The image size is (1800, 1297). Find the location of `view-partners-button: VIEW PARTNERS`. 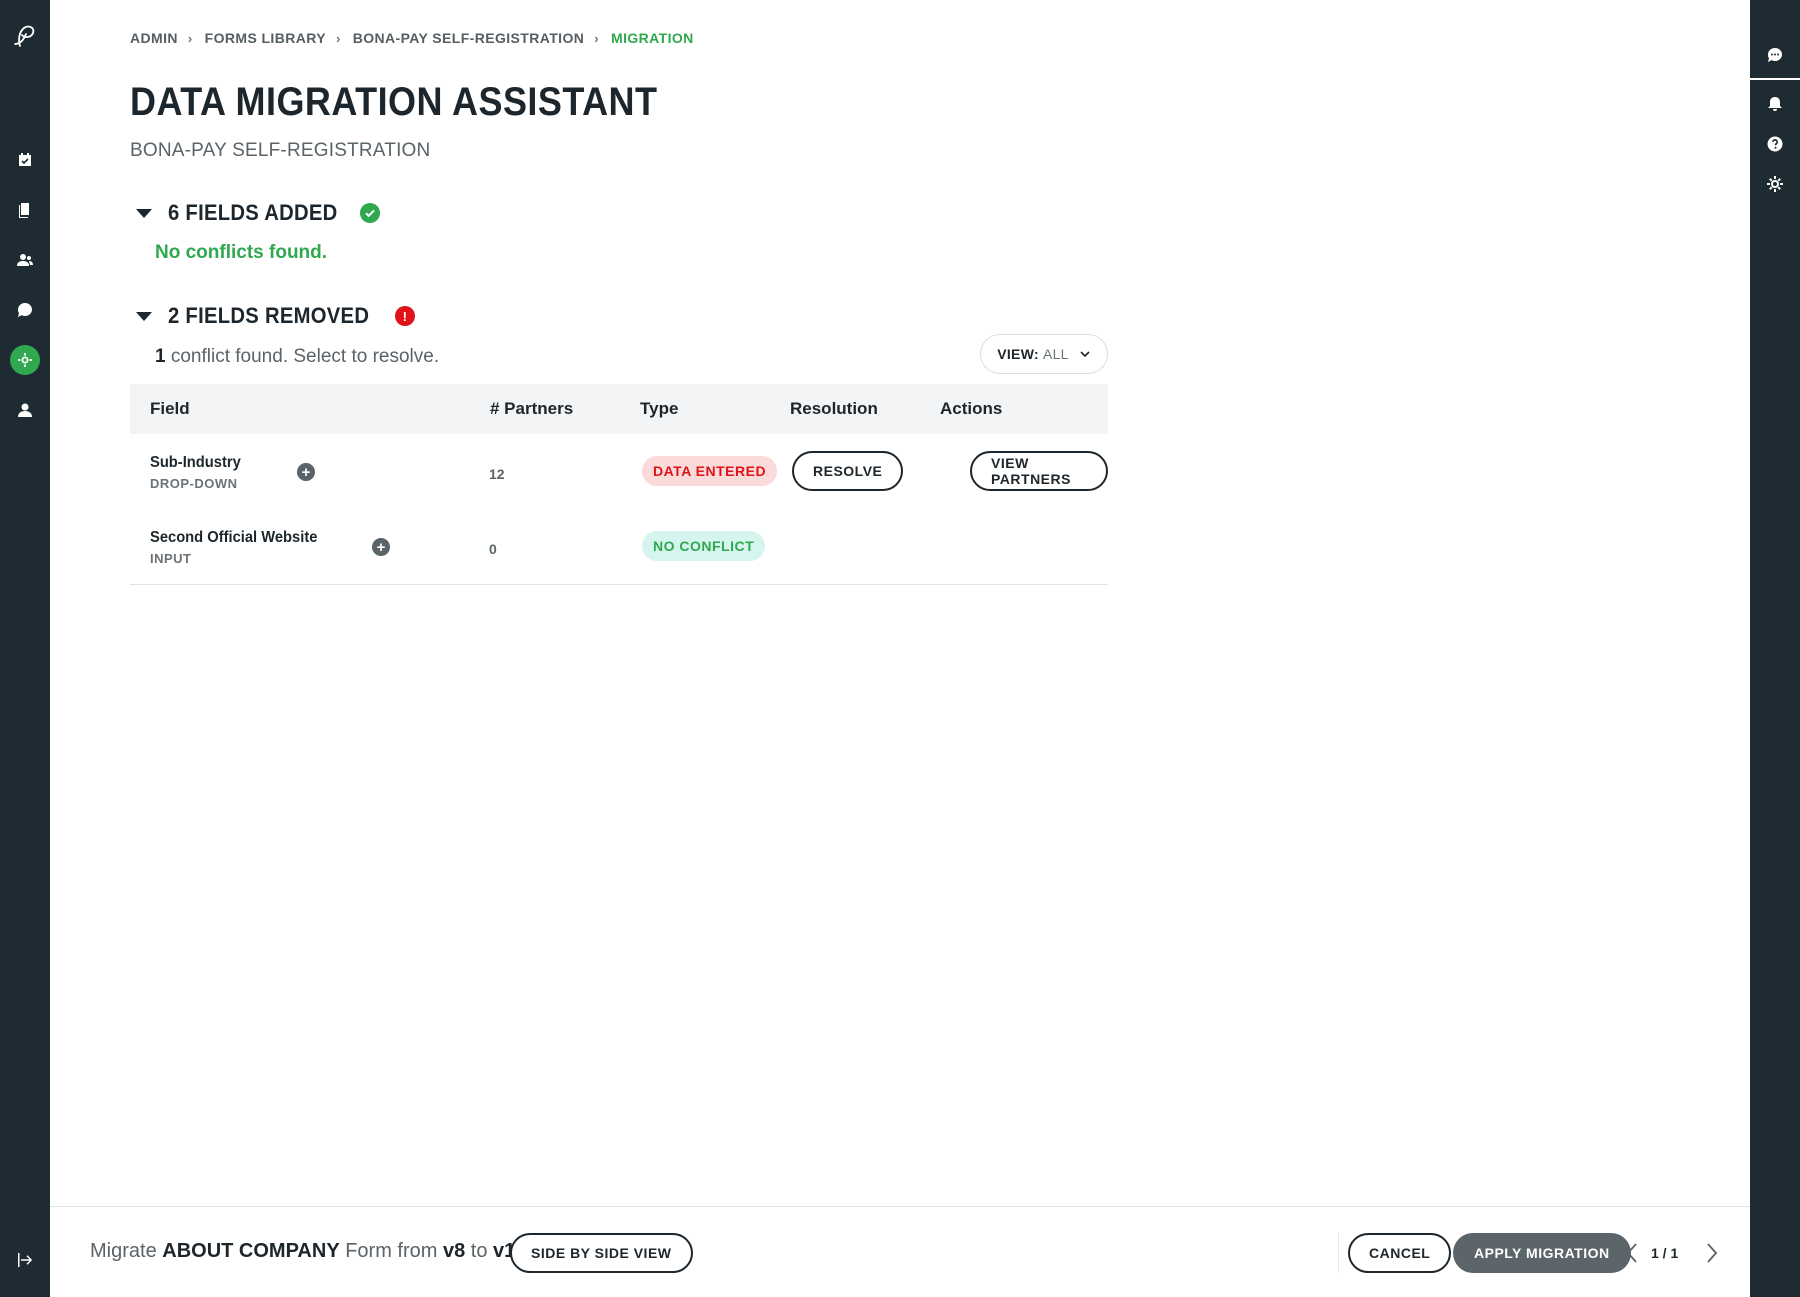

view-partners-button: VIEW PARTNERS is located at coordinates (1039, 471).